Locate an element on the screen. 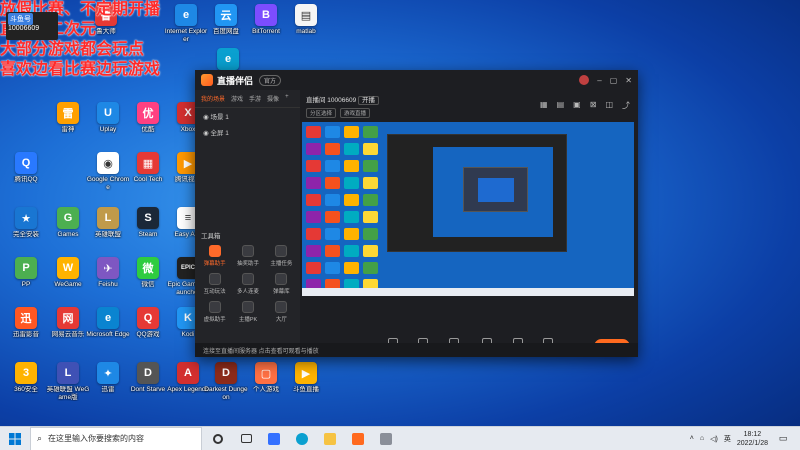 This screenshot has height=450, width=800. minimize-icon: – is located at coordinates (599, 80).